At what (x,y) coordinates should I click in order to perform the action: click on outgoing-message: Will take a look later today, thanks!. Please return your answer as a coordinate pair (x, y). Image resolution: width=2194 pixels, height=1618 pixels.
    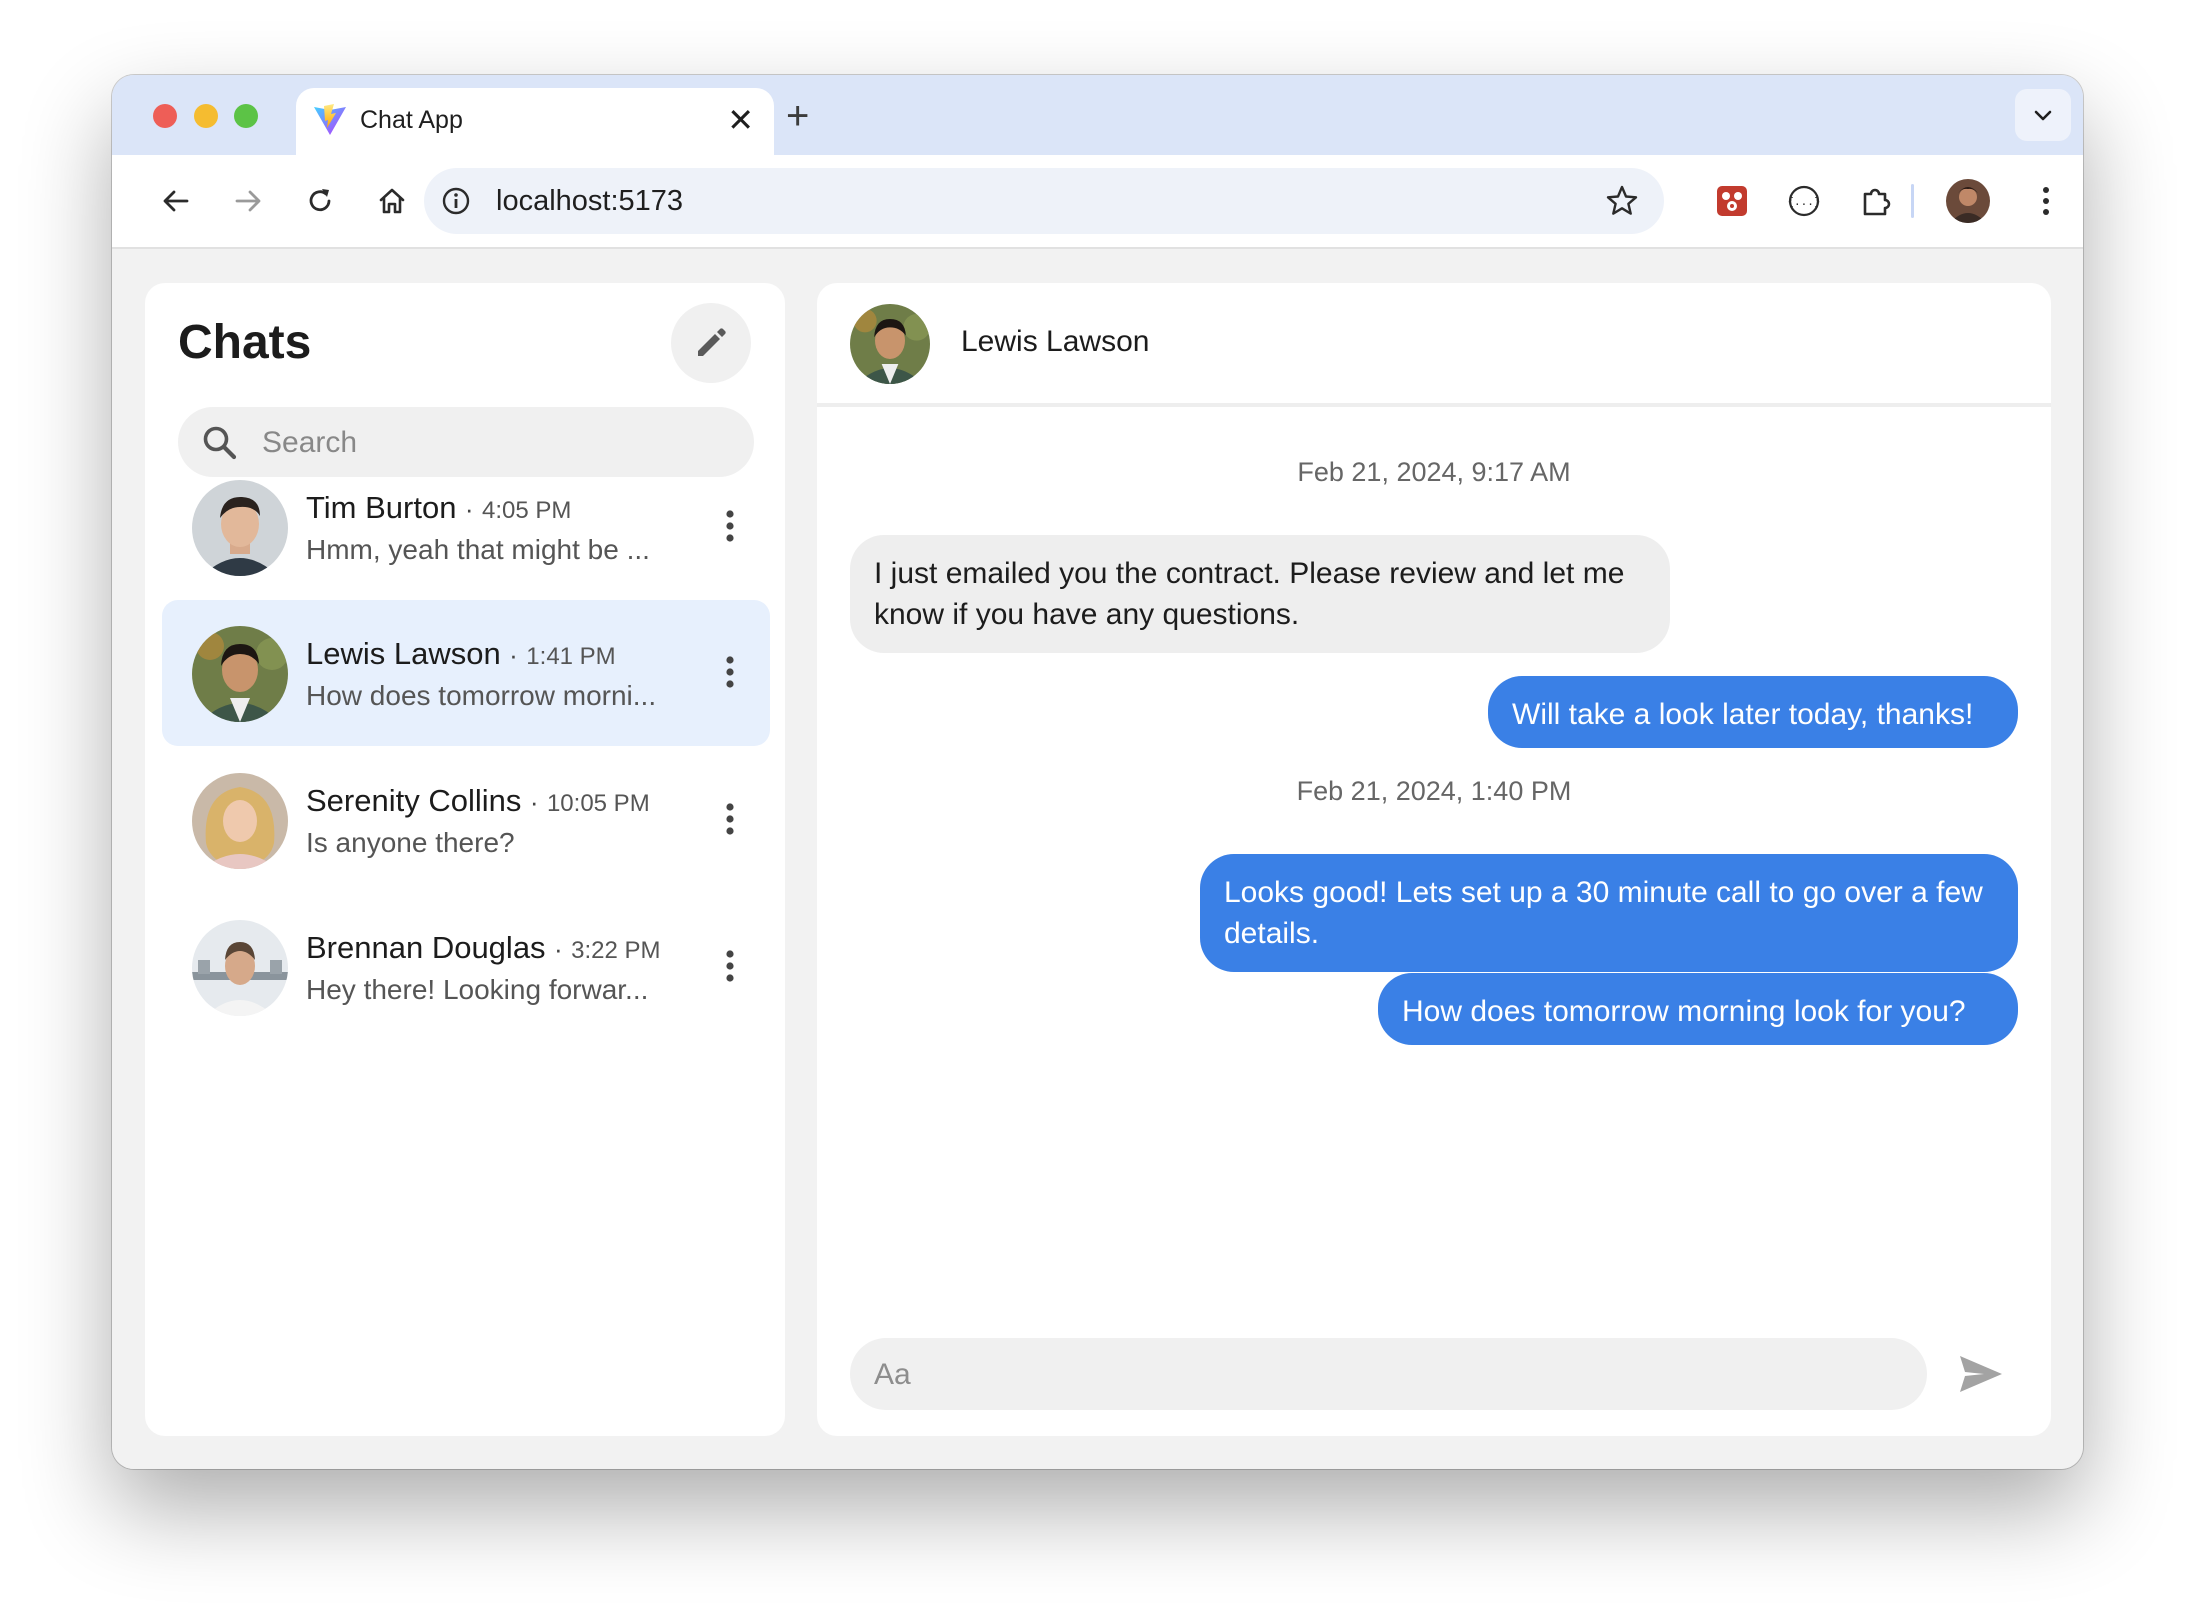
    Looking at the image, I should click on (1753, 712).